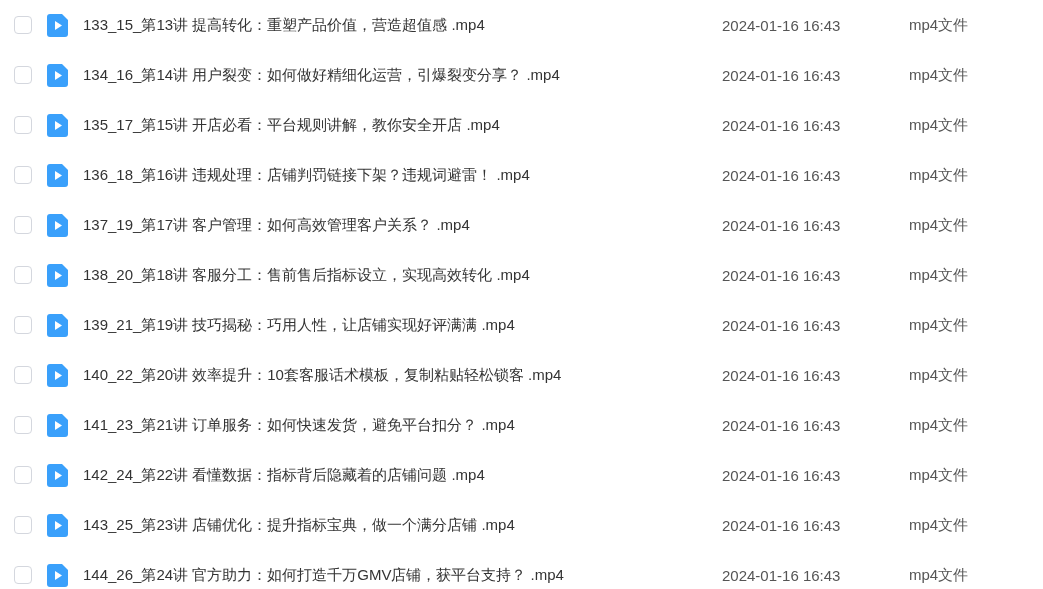  What do you see at coordinates (402, 25) in the screenshot?
I see `file-name: 133_15_第13讲 提高转化：重塑产品价值，营造超值感 .mp4` at bounding box center [402, 25].